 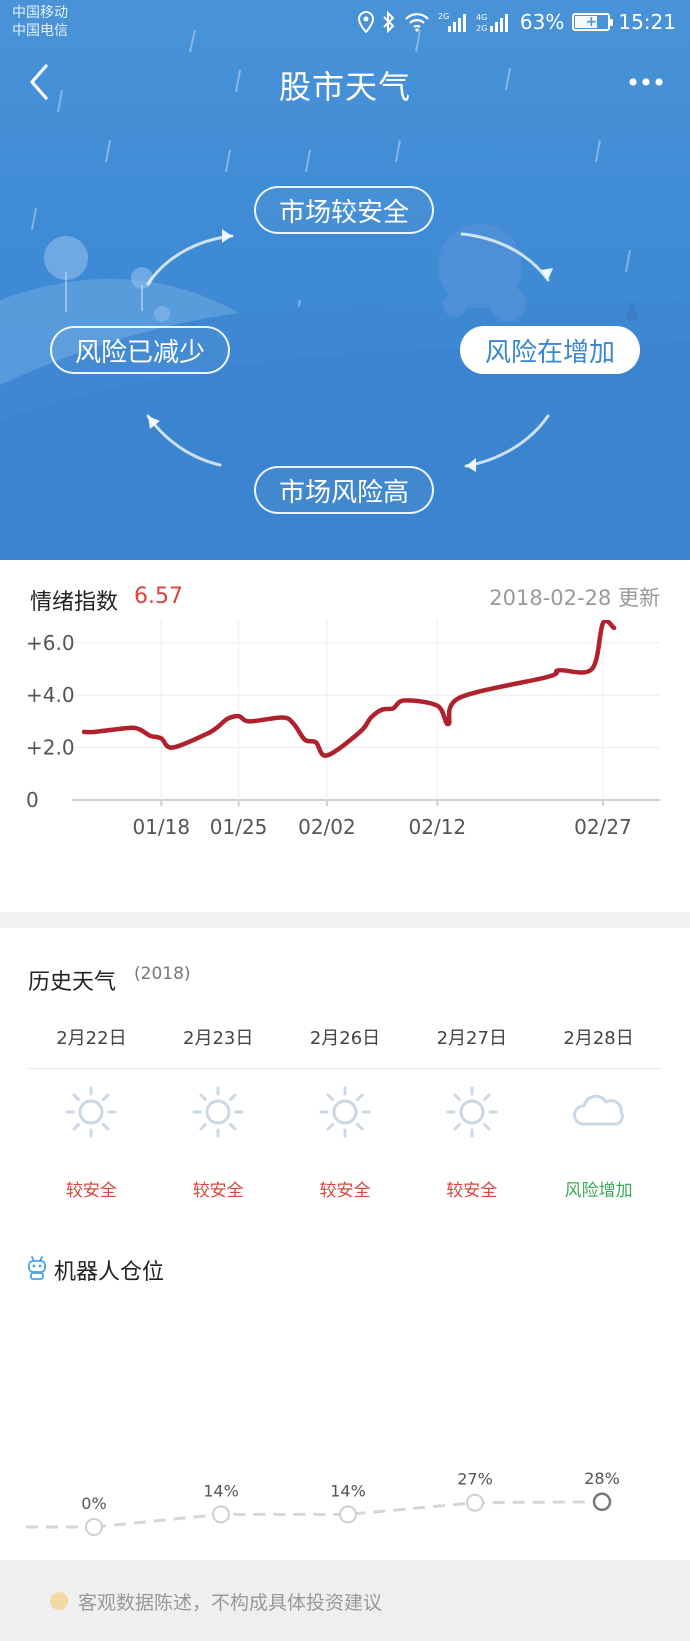 I want to click on position-label: 0%, so click(x=93, y=1503).